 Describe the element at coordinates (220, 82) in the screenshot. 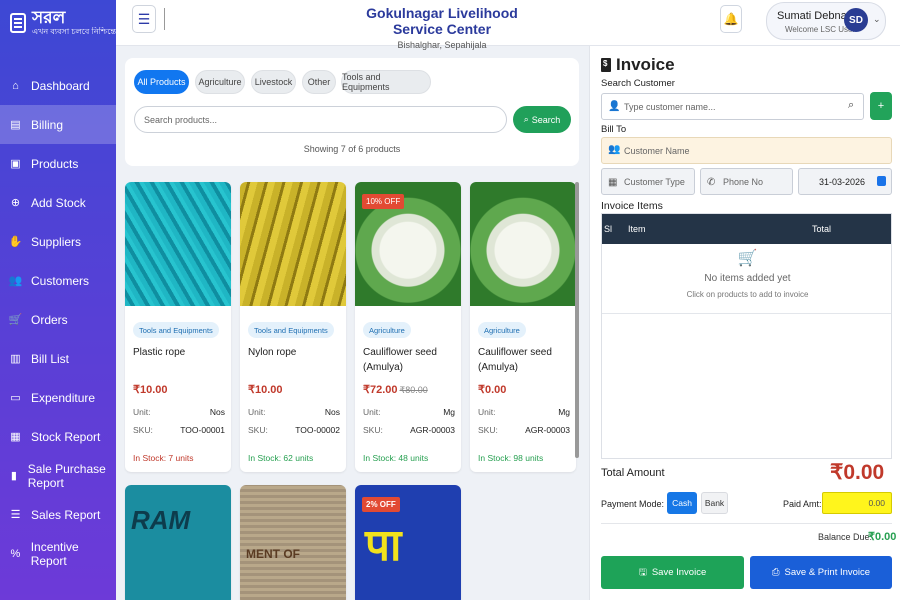

I see `filter-chip-agriculture: Agriculture` at that location.